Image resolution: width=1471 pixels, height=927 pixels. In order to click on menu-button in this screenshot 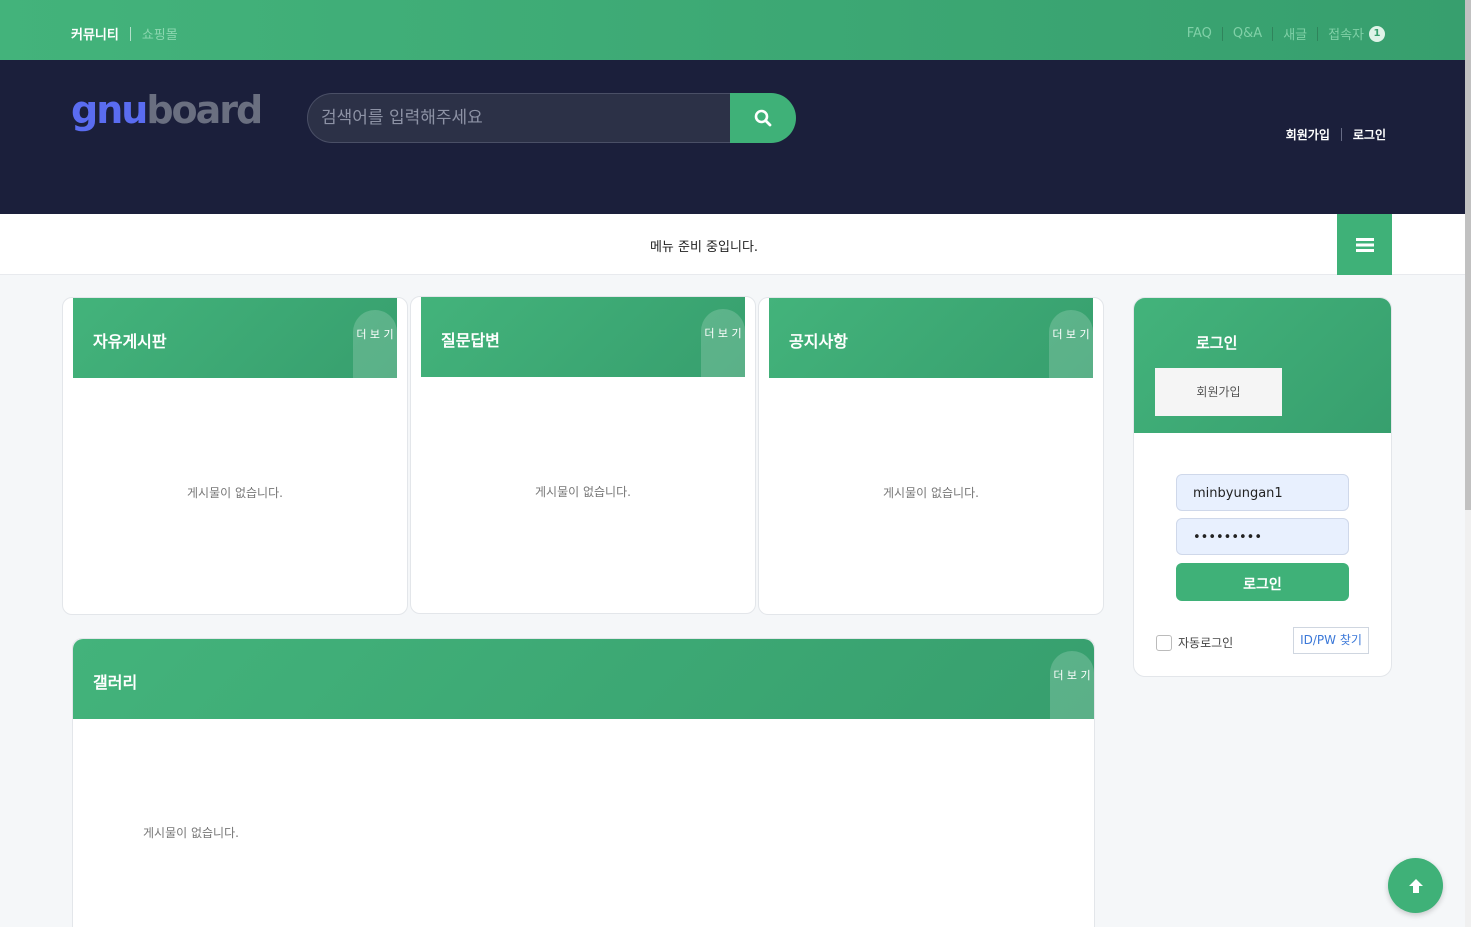, I will do `click(1364, 244)`.